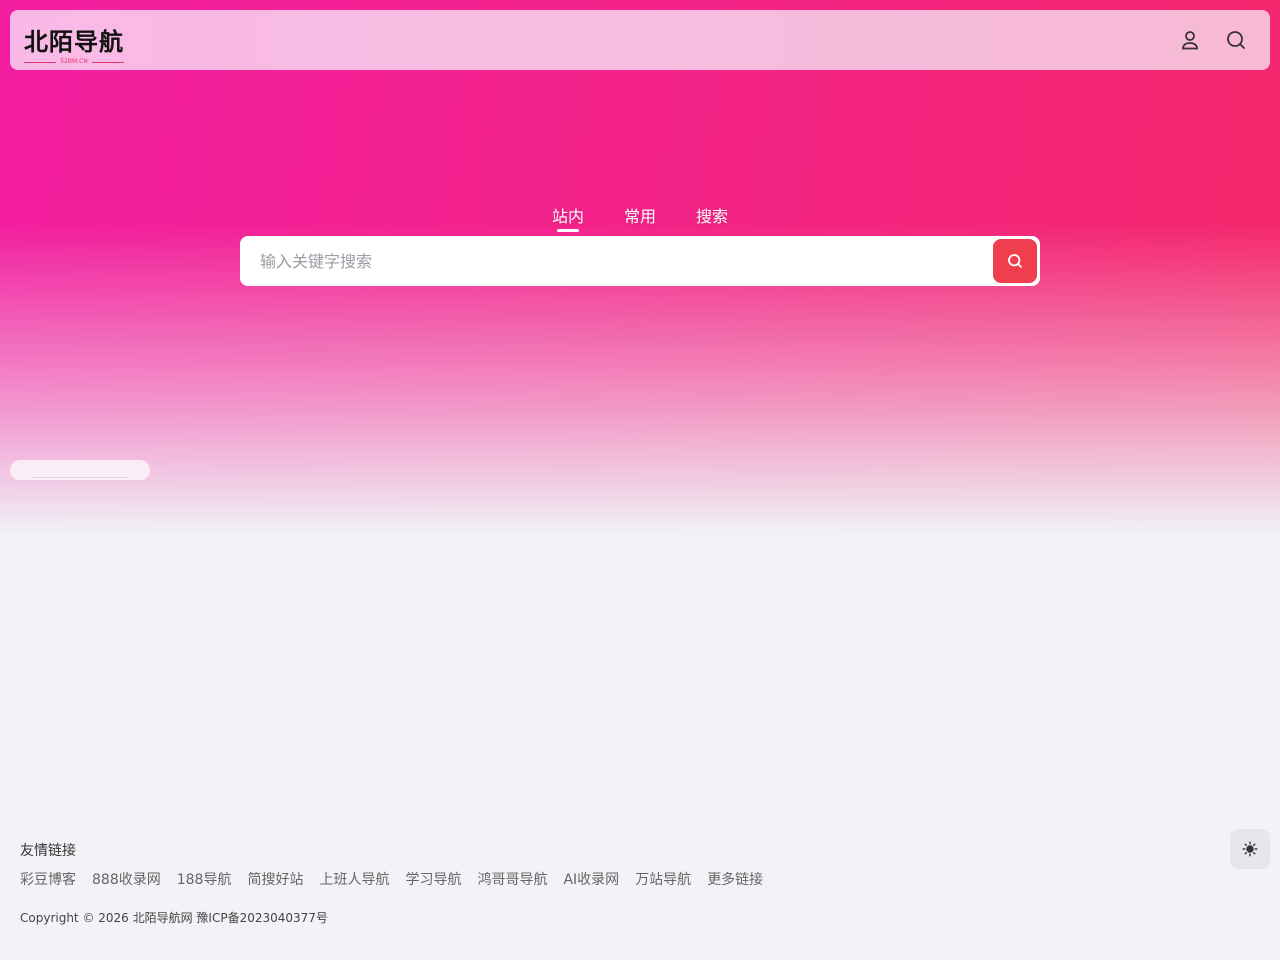  I want to click on loading-placeholder, so click(80, 470).